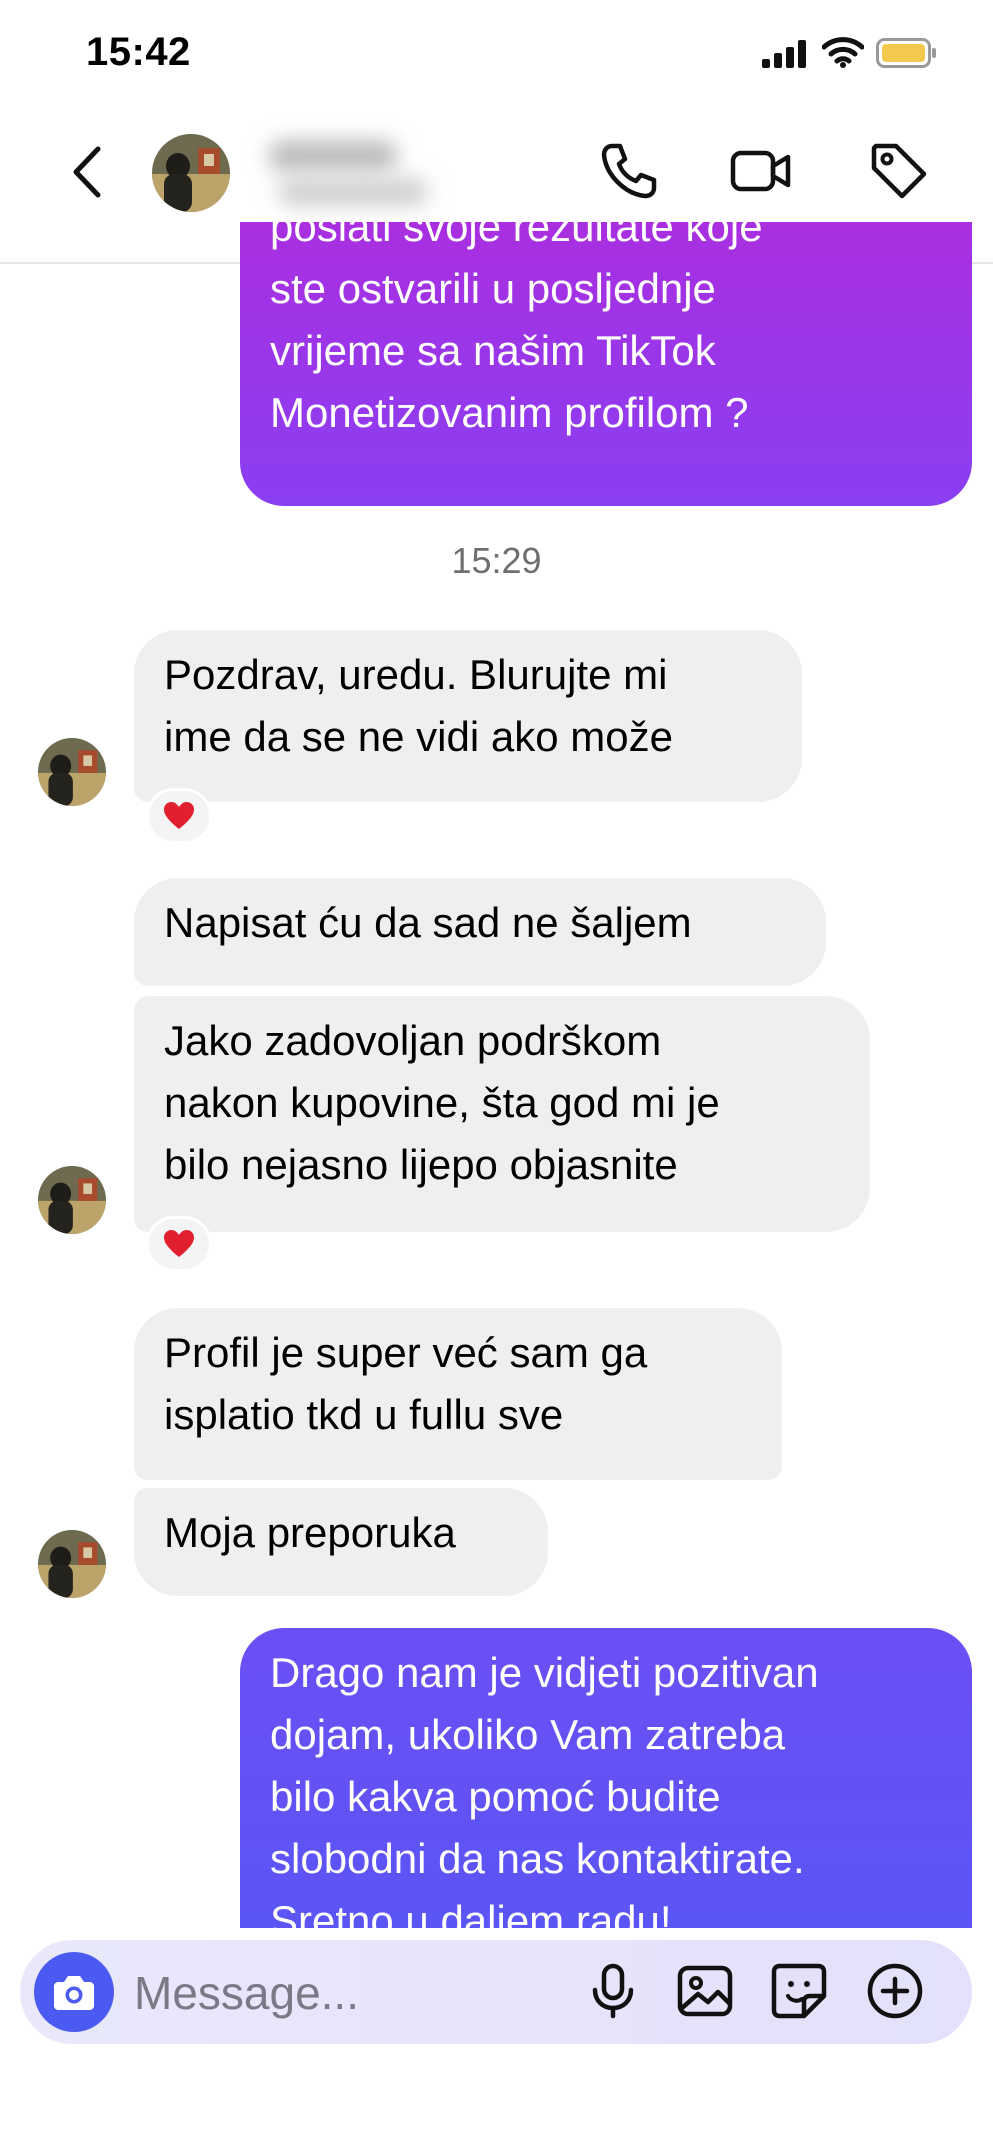 The image size is (993, 2149). I want to click on message-line: Pozdrav, uredu. Blurujte mi, so click(416, 674).